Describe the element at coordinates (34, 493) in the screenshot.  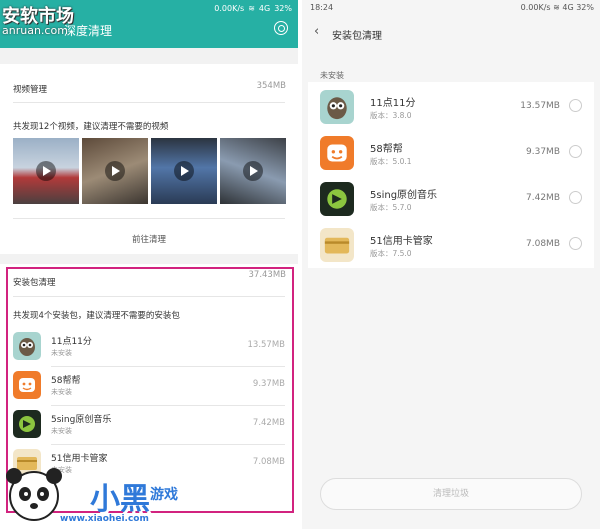
I see `panda-logo` at that location.